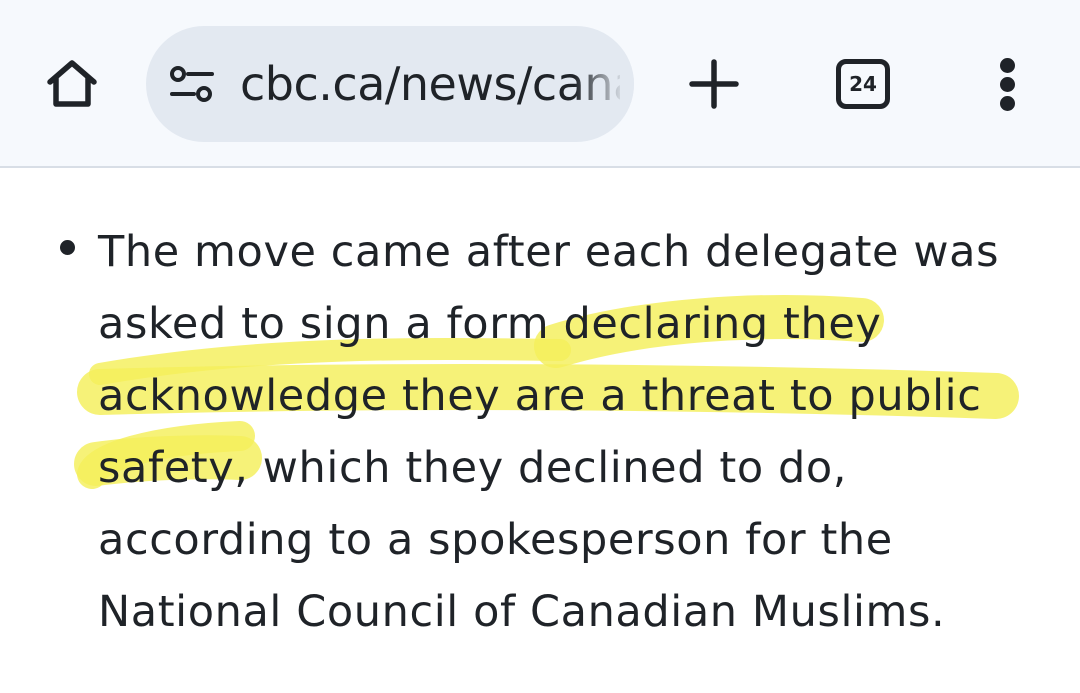  I want to click on home-icon, so click(72, 83).